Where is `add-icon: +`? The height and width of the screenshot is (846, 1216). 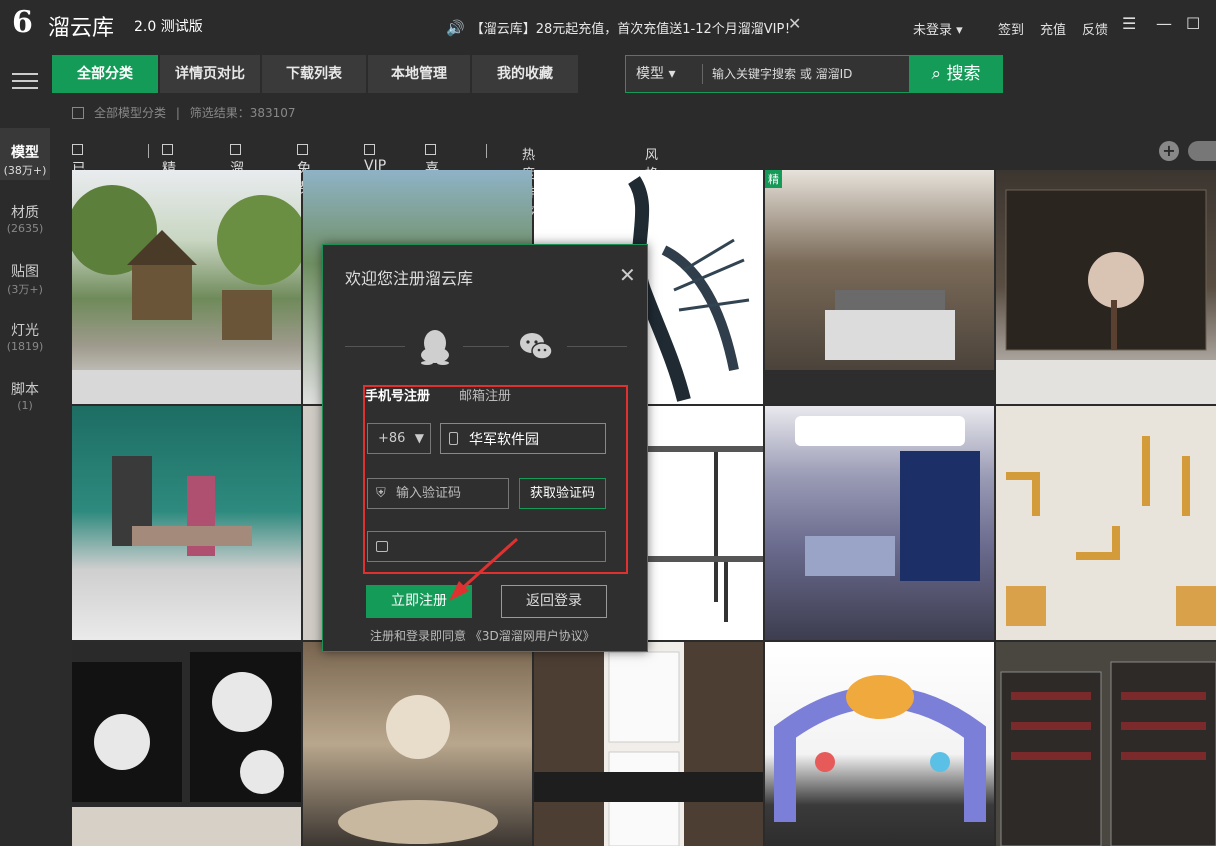
add-icon: + is located at coordinates (1169, 151).